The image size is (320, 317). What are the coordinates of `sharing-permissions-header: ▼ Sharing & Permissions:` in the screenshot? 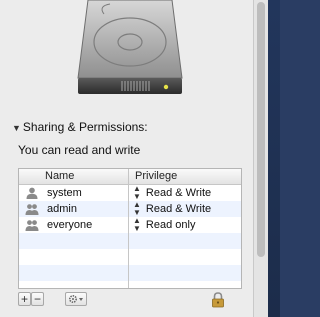 It's located at (80, 127).